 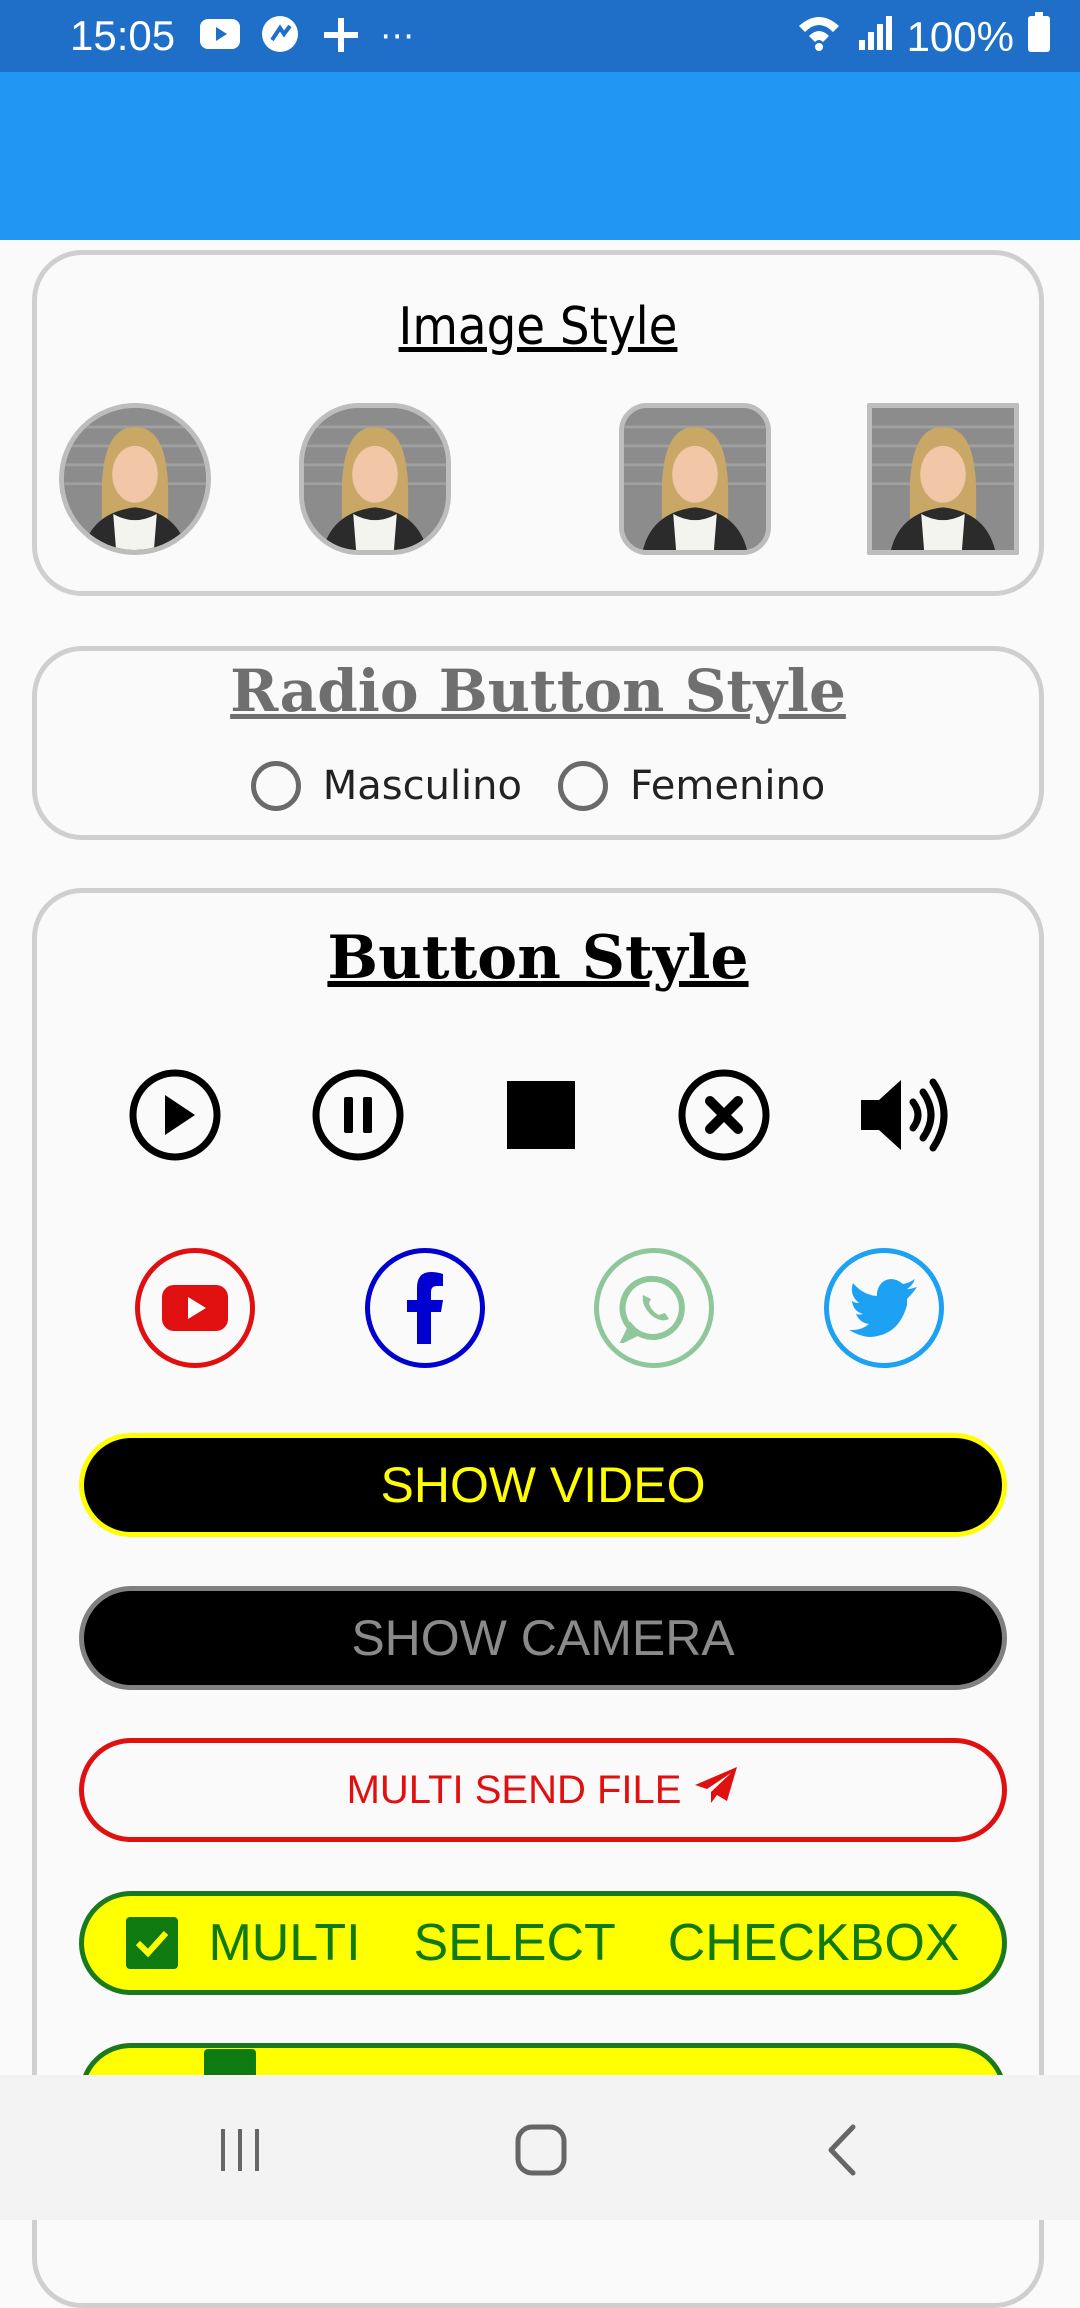 I want to click on facebook-icon, so click(x=425, y=1308).